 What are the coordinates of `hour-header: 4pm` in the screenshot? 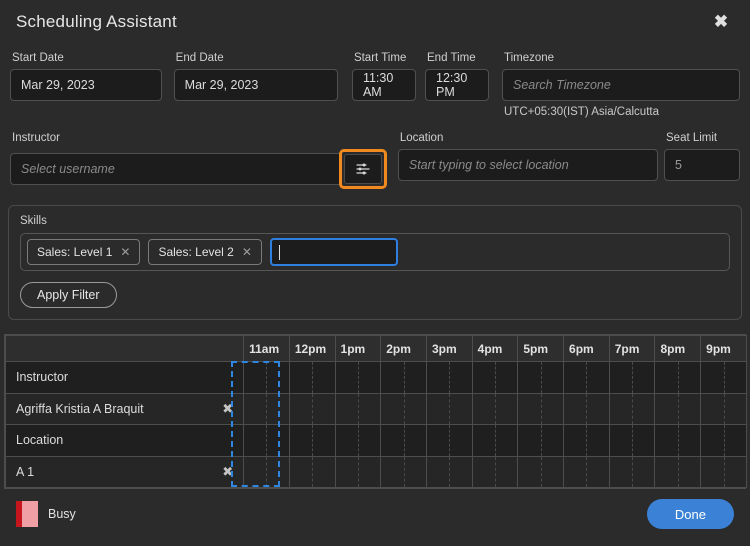 It's located at (495, 348).